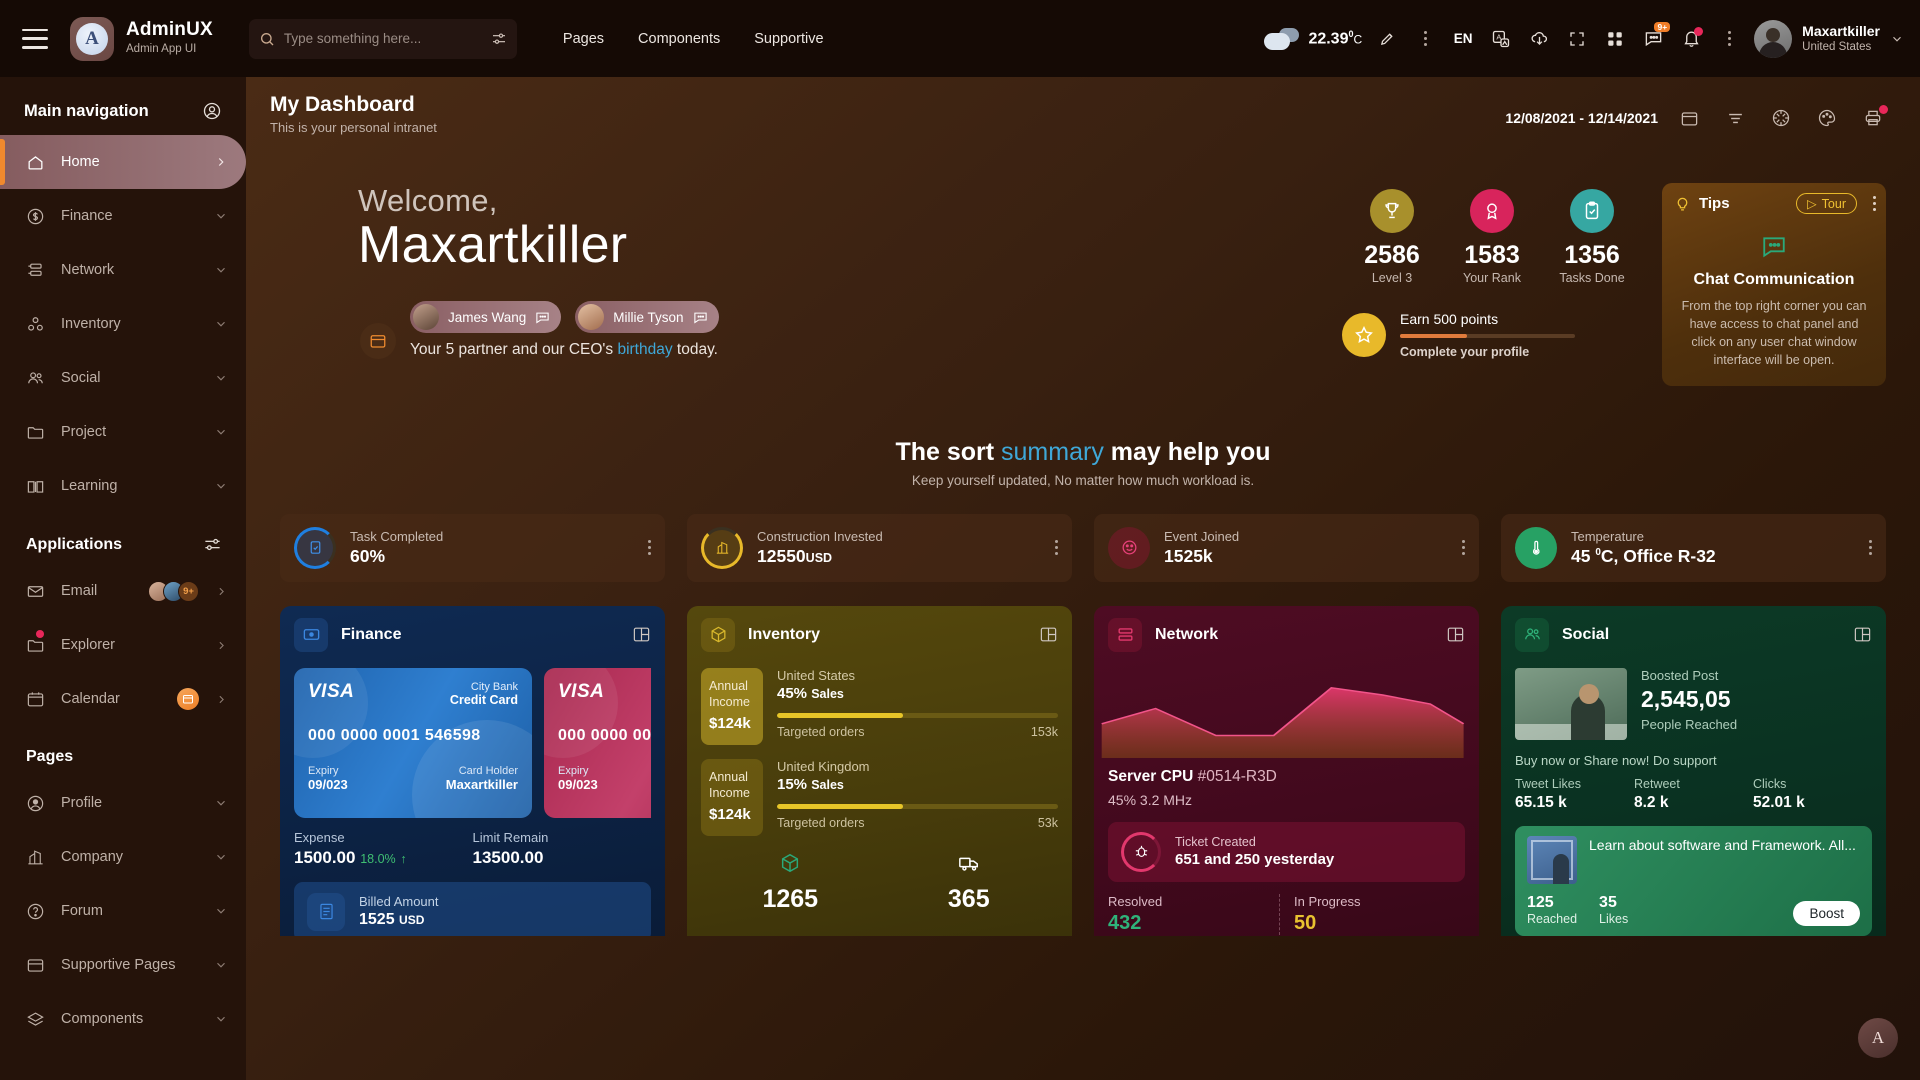  I want to click on sidebar-item-network: Network, so click(123, 270).